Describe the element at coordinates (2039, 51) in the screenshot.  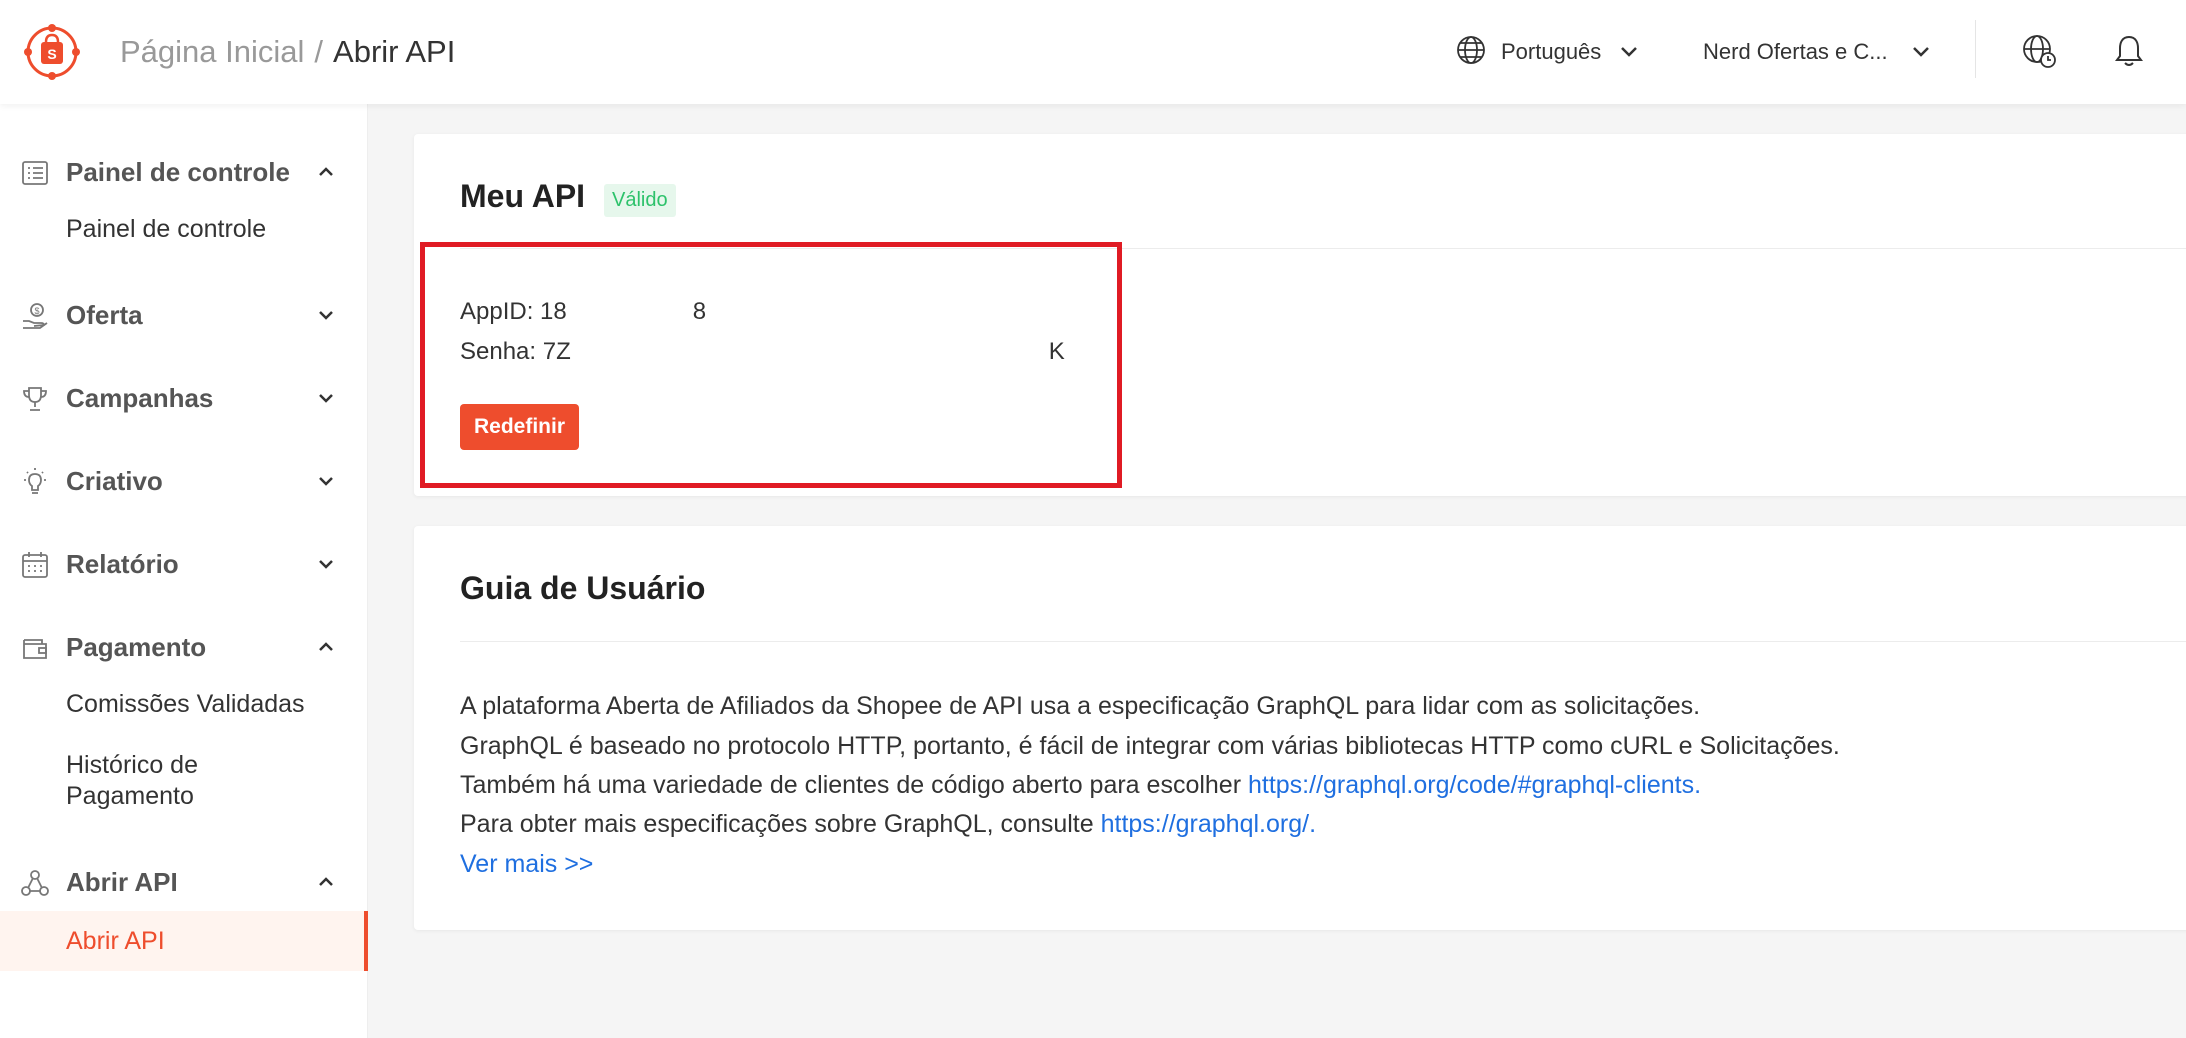
I see `timezone-icon` at that location.